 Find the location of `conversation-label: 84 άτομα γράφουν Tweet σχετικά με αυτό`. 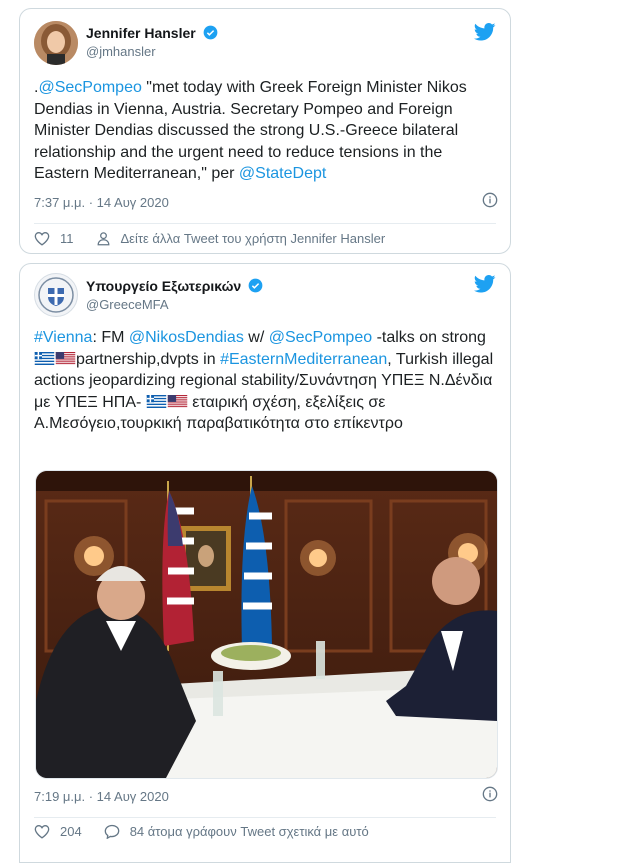

conversation-label: 84 άτομα γράφουν Tweet σχετικά με αυτό is located at coordinates (249, 831).